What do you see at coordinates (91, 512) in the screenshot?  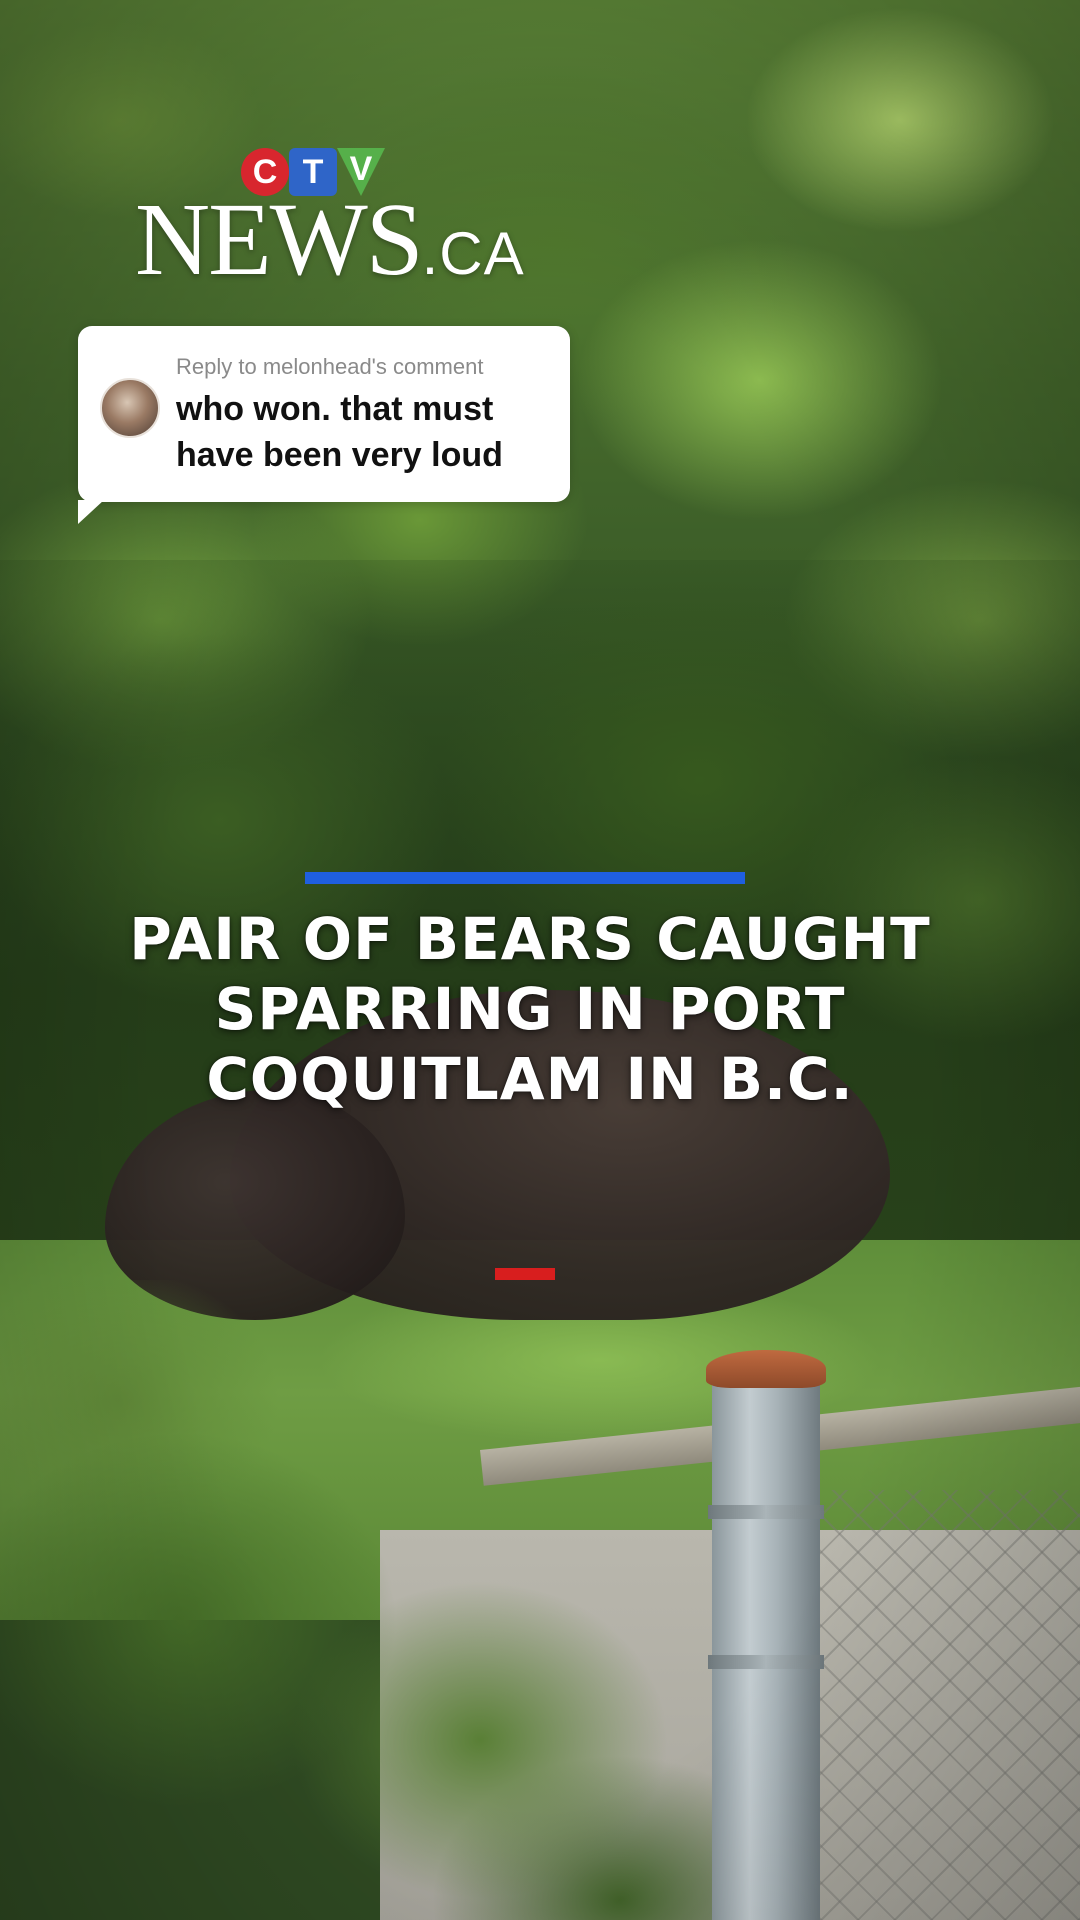 I see `bubble-tail` at bounding box center [91, 512].